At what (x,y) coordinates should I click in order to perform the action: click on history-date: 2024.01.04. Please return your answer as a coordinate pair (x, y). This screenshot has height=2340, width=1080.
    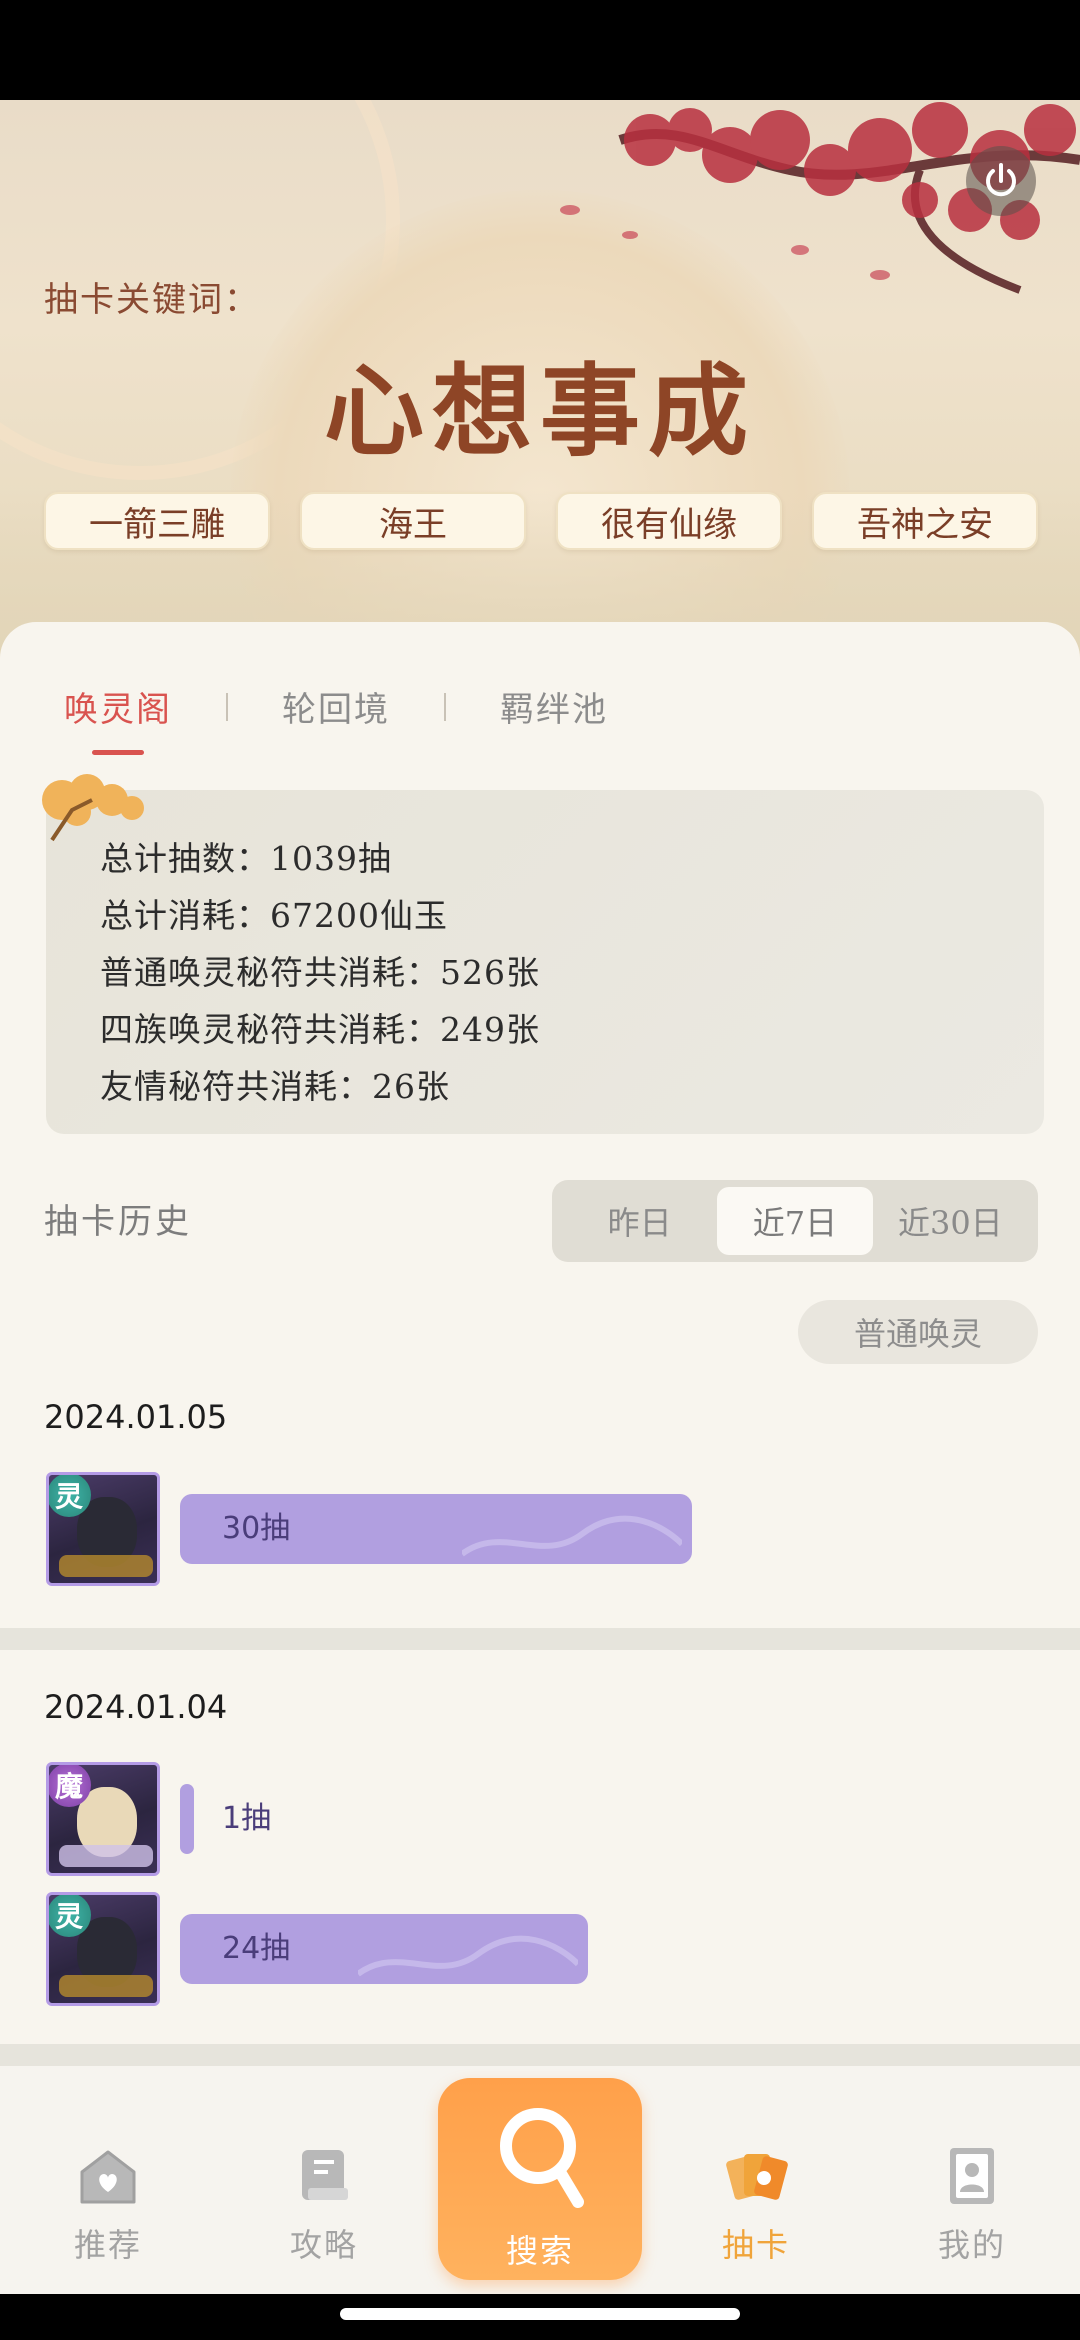
    Looking at the image, I should click on (136, 1707).